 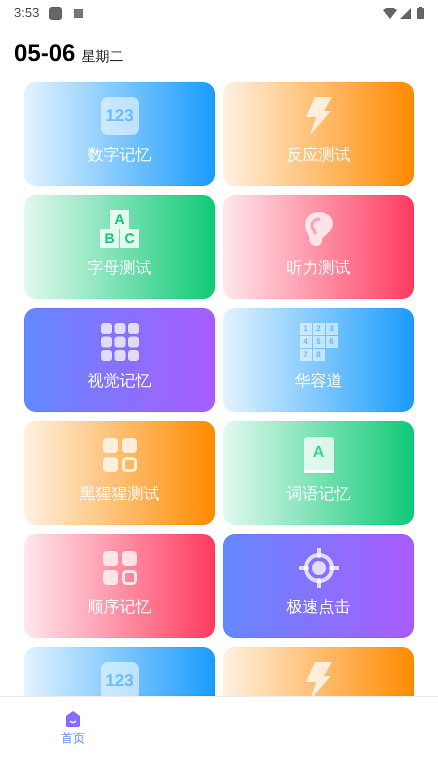 I want to click on game-card: A 词语记忆, so click(x=318, y=473).